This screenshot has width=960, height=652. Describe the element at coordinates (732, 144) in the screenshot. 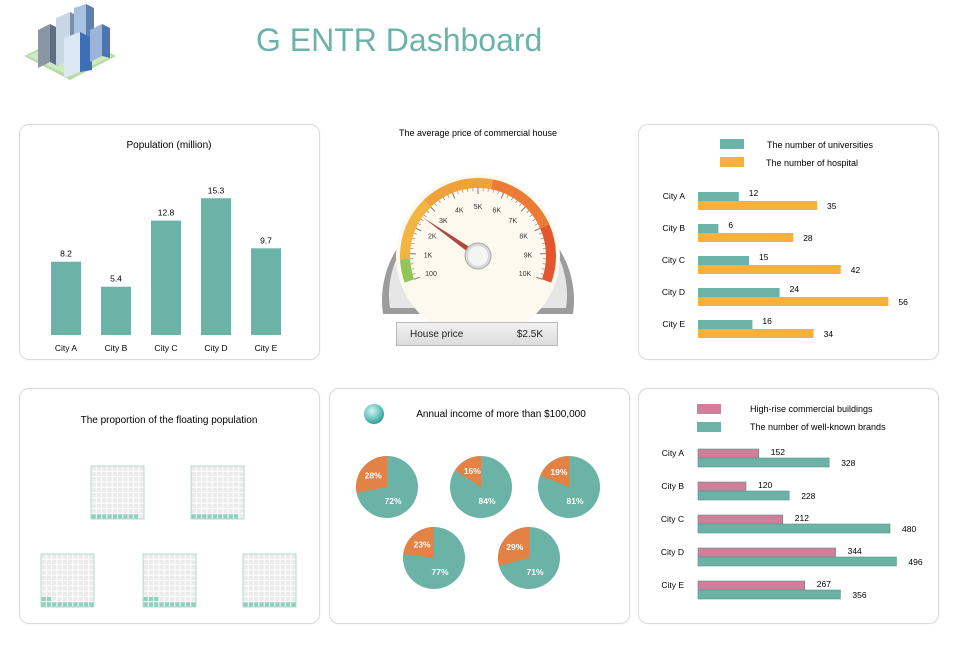

I see `universities-legend-swatch` at that location.